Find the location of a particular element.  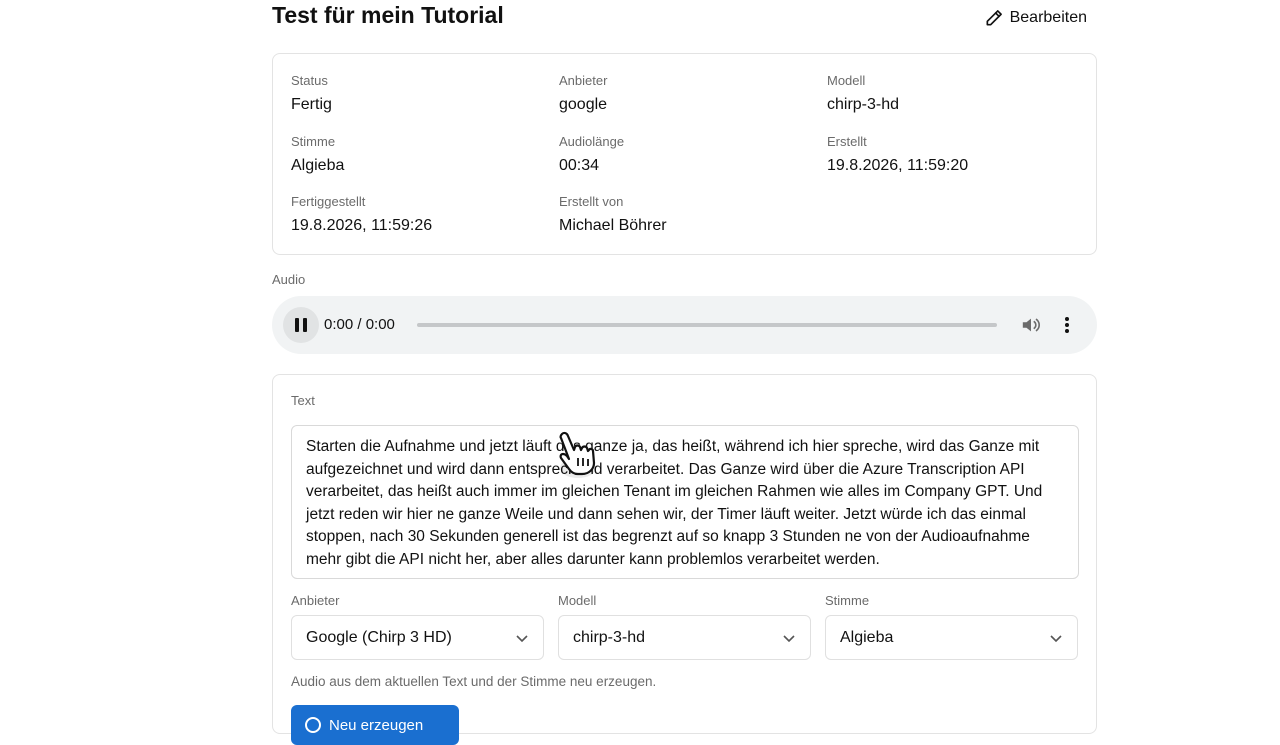

provider-value: google is located at coordinates (583, 104).